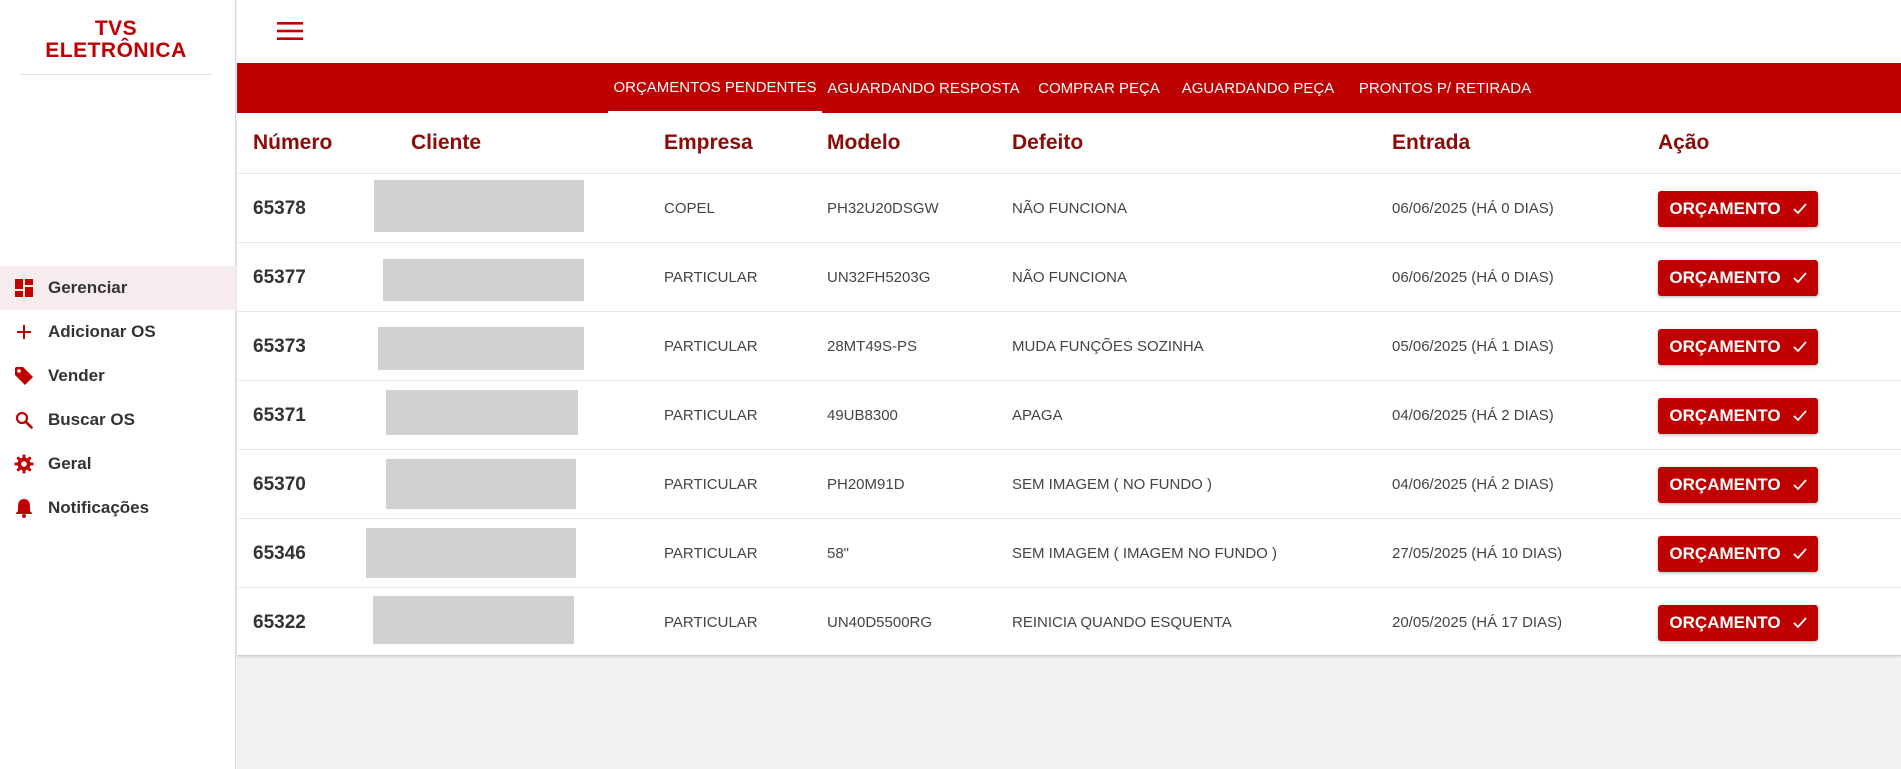 Image resolution: width=1901 pixels, height=769 pixels. I want to click on column-header-entrada: Entrada, so click(1431, 143).